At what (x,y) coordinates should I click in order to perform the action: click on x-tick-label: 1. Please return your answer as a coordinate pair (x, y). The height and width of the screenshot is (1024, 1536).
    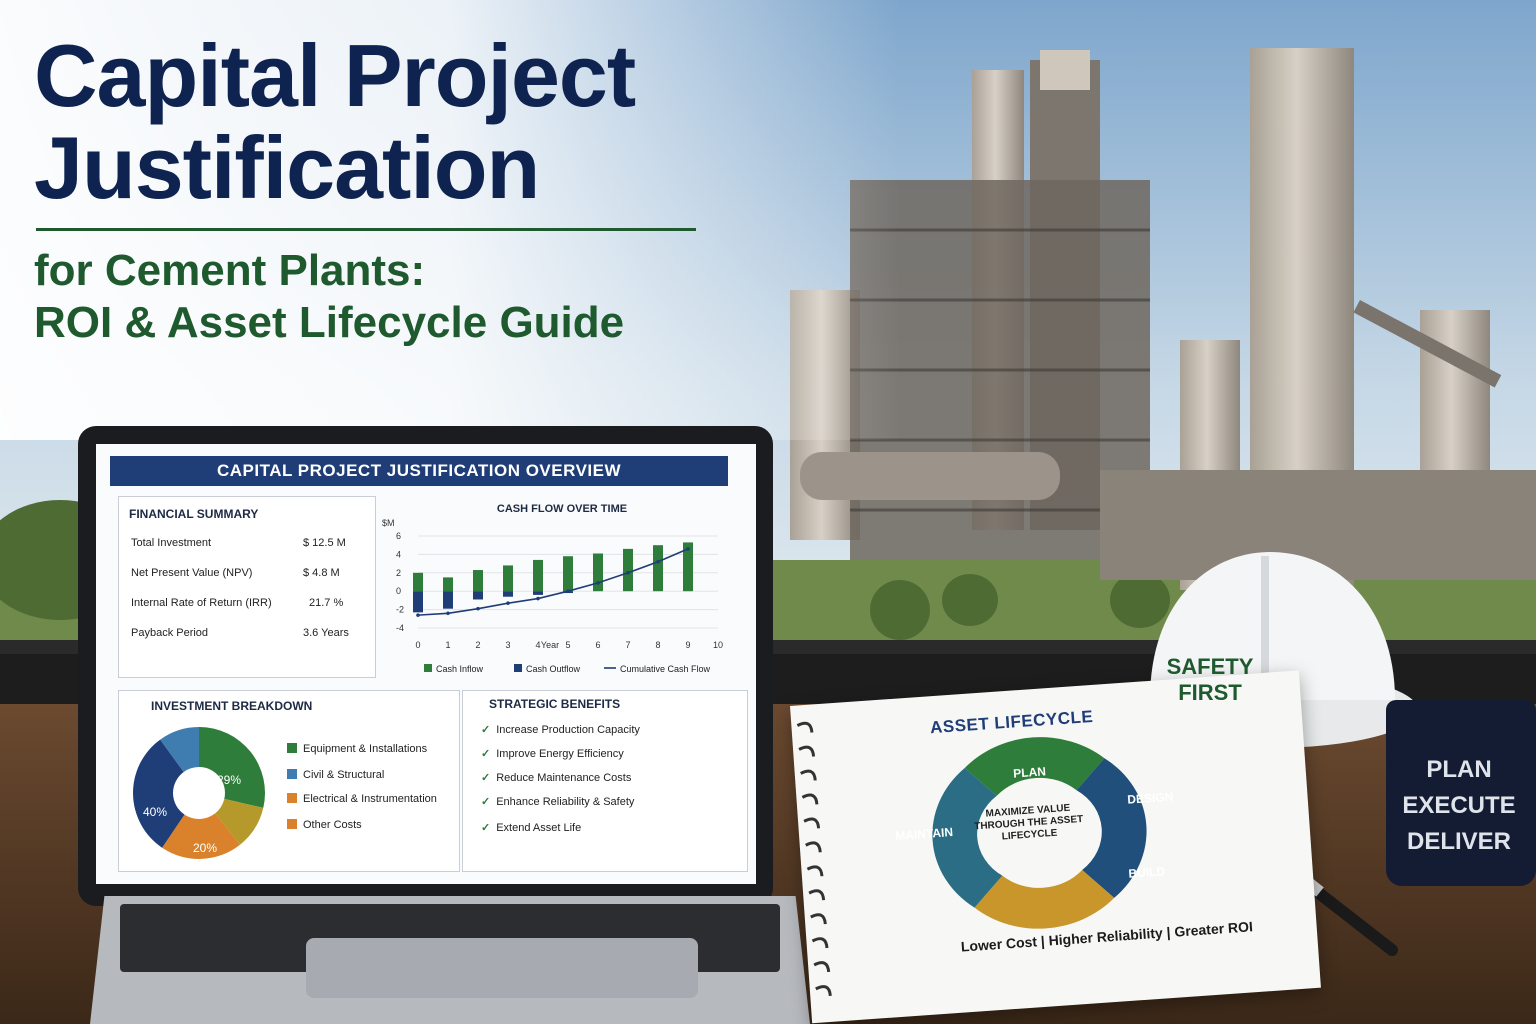
    Looking at the image, I should click on (447, 645).